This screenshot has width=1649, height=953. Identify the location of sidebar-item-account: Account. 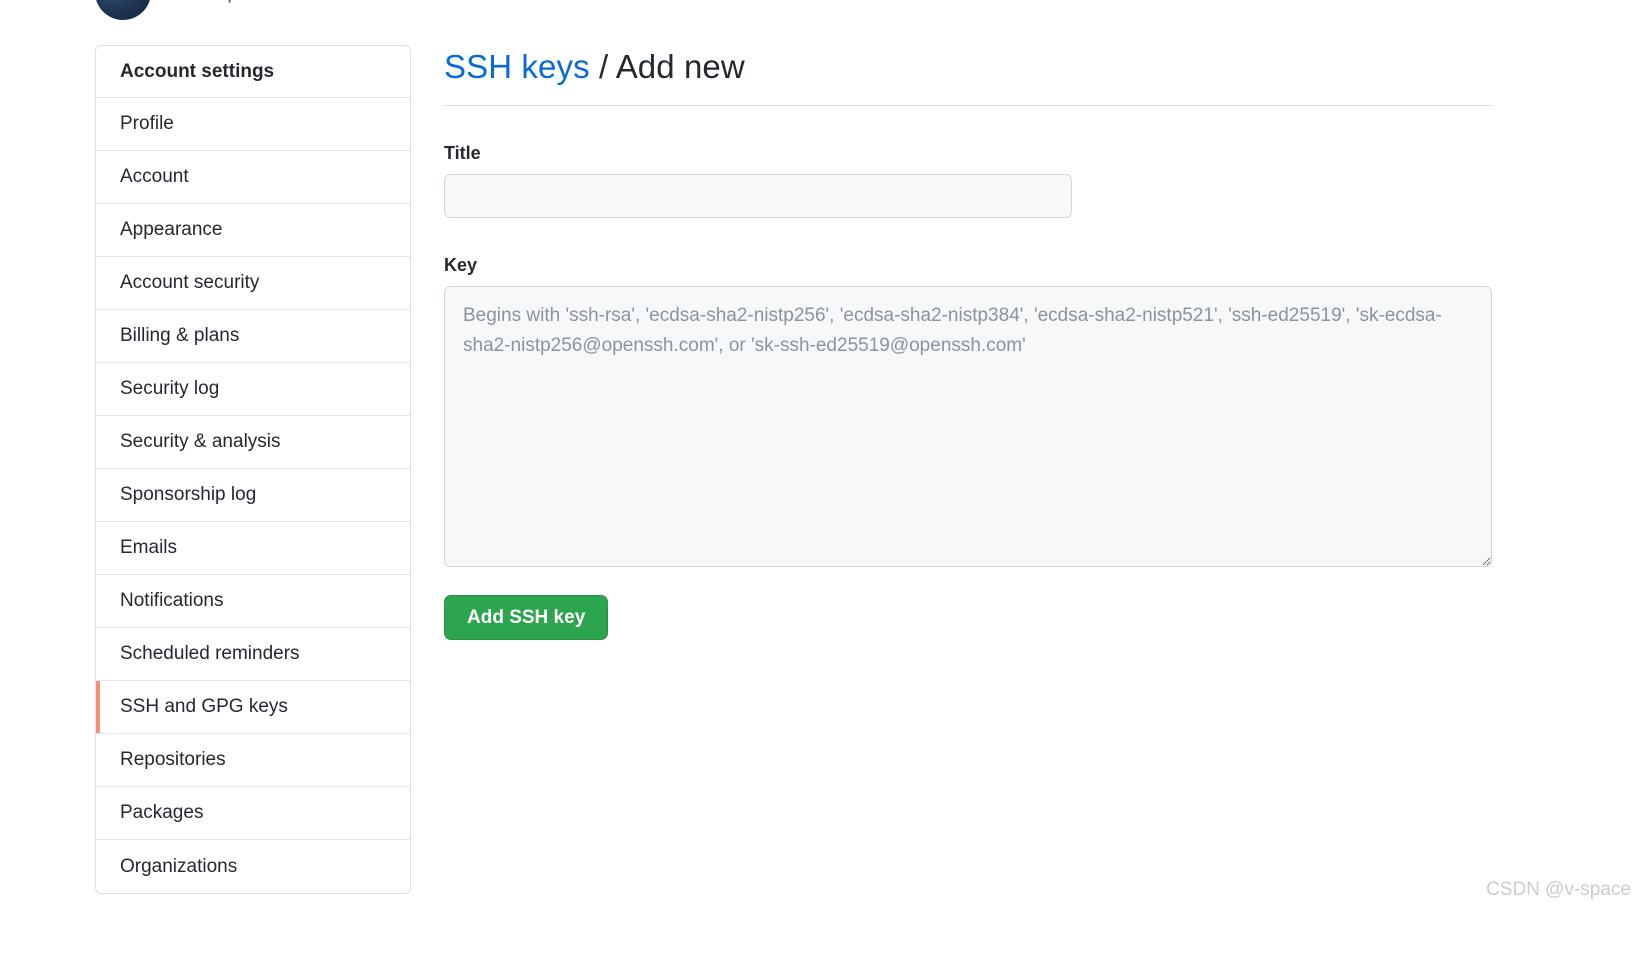
(253, 177).